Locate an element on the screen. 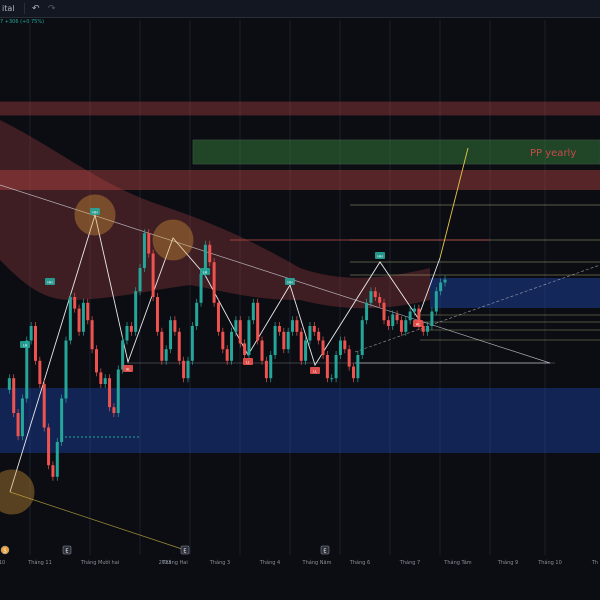 The width and height of the screenshot is (600, 600). lower-yellow-line is located at coordinates (97, 521).